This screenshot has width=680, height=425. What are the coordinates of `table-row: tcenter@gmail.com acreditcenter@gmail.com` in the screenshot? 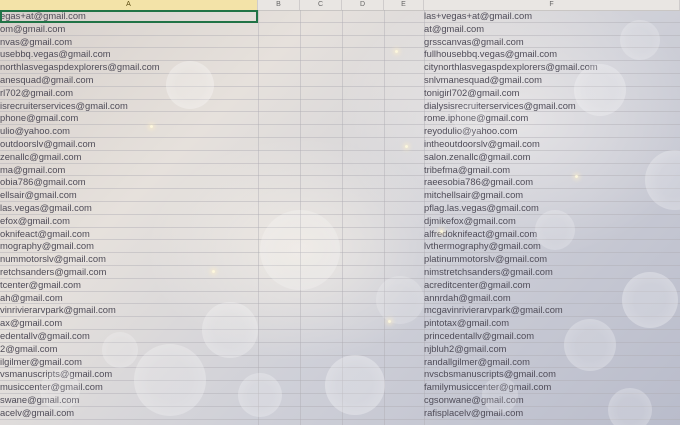 It's located at (340, 285).